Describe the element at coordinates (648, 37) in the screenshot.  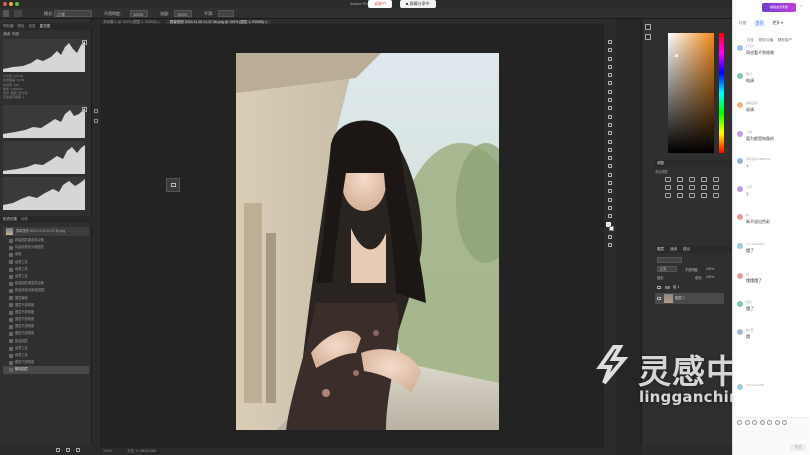
I see `swatch-panel-icon` at that location.